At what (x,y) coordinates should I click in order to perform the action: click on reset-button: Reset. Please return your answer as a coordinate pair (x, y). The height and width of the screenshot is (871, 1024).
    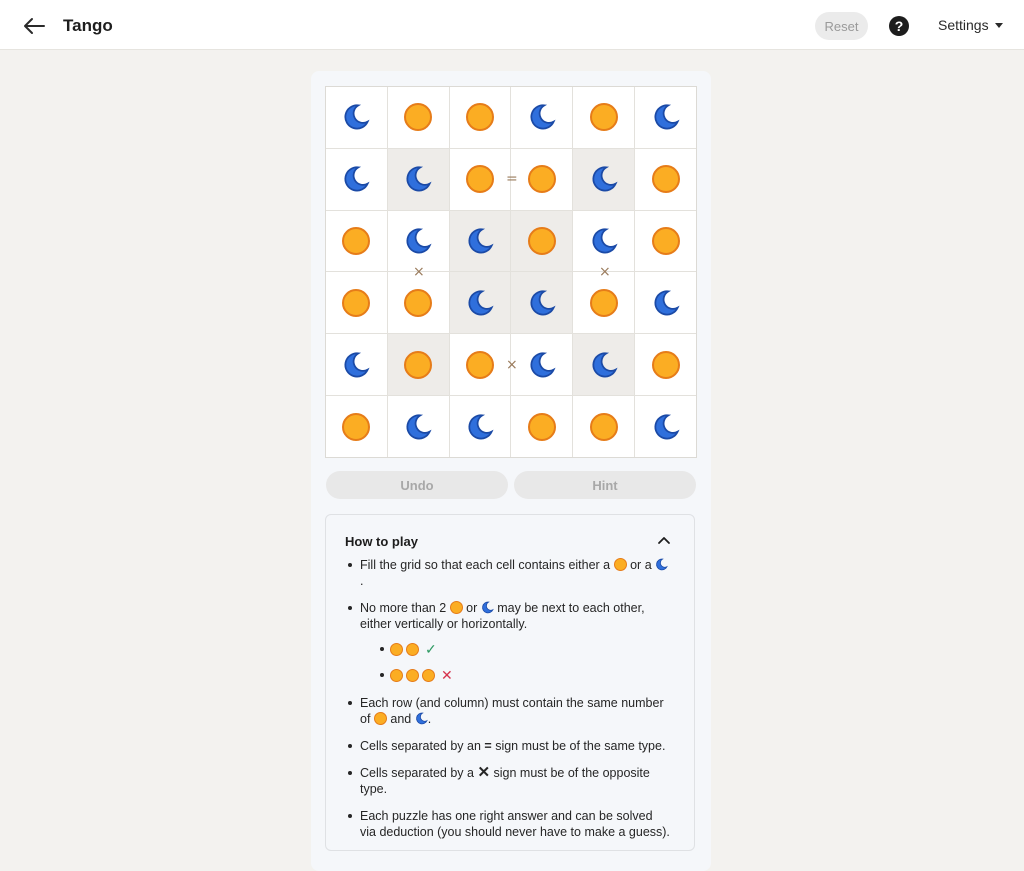
    Looking at the image, I should click on (841, 26).